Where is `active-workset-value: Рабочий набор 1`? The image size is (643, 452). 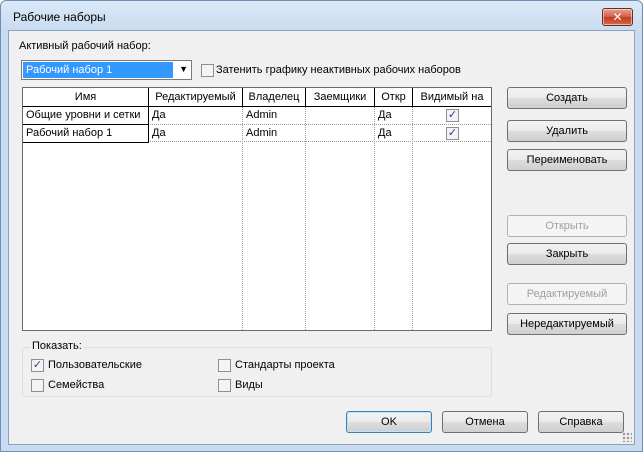 active-workset-value: Рабочий набор 1 is located at coordinates (98, 70).